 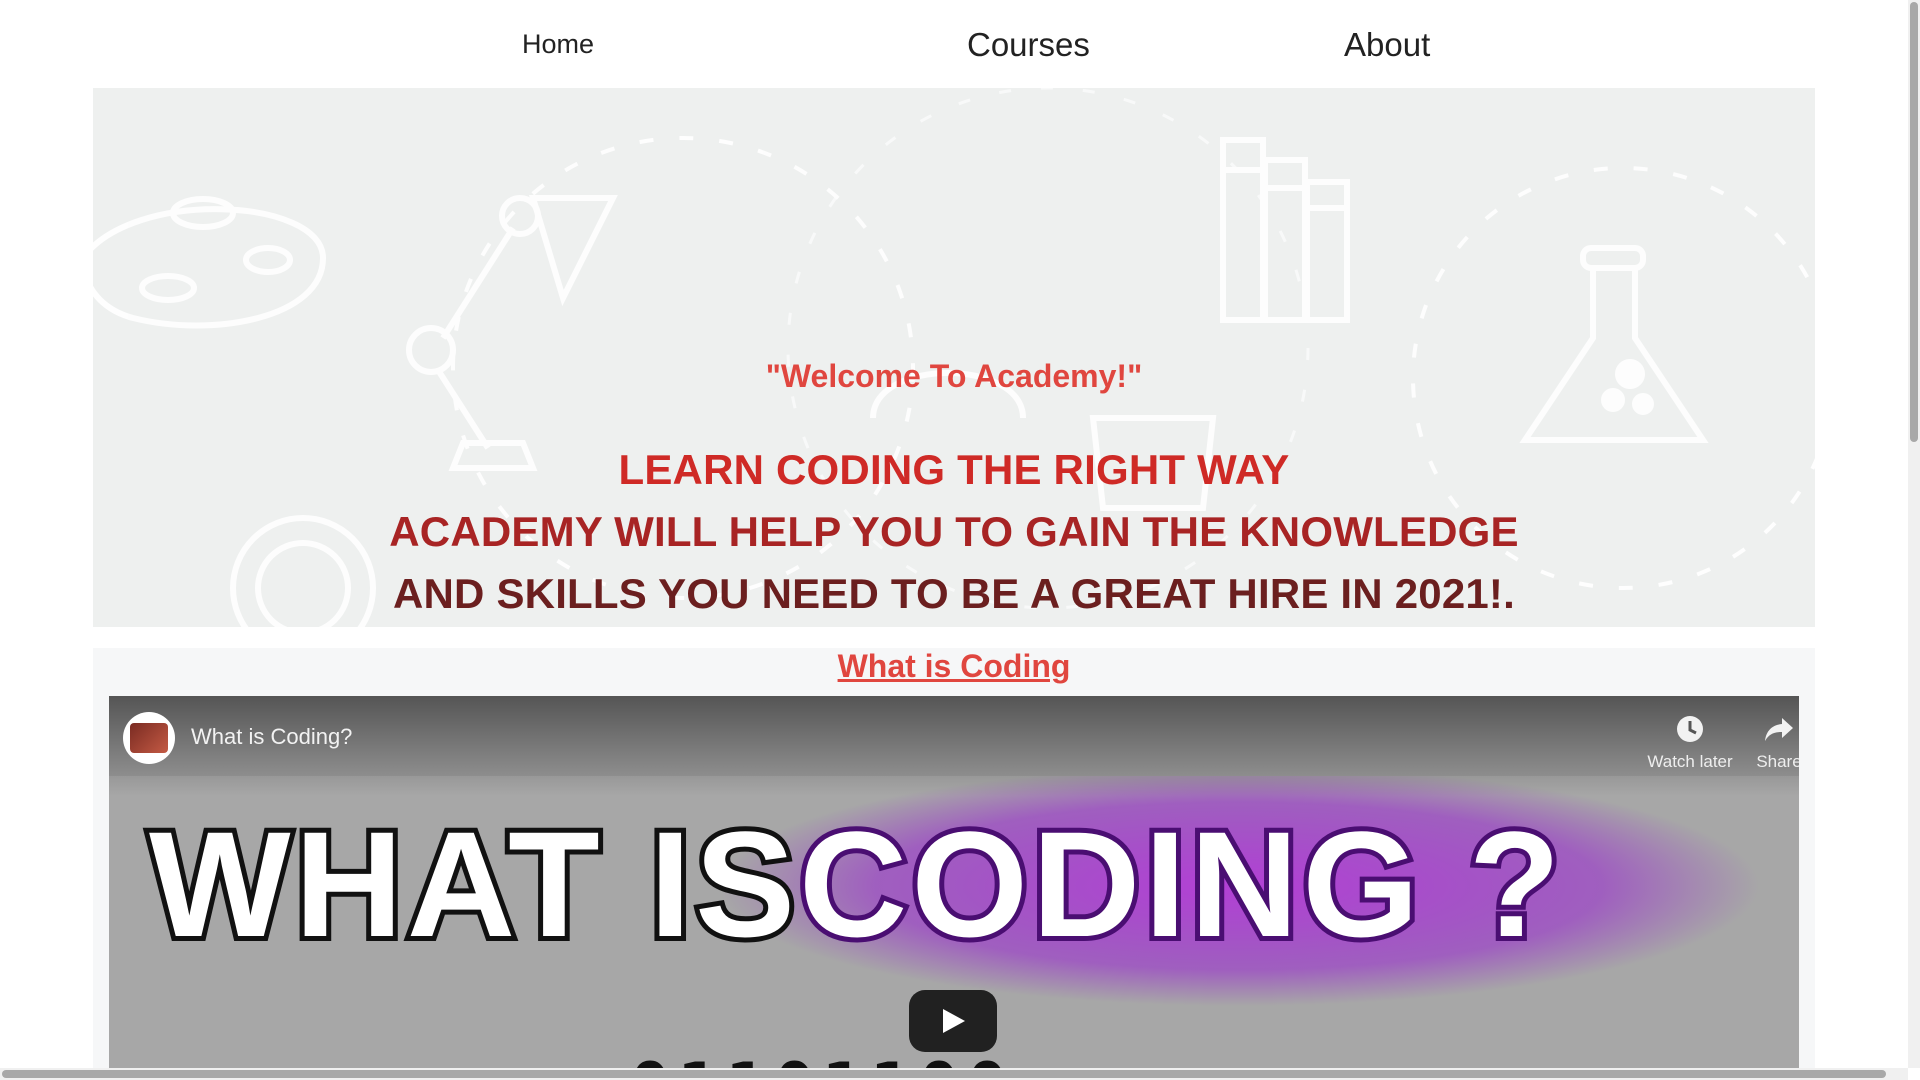 I want to click on thumbnail-text-coding: CODING ?, so click(x=1181, y=884).